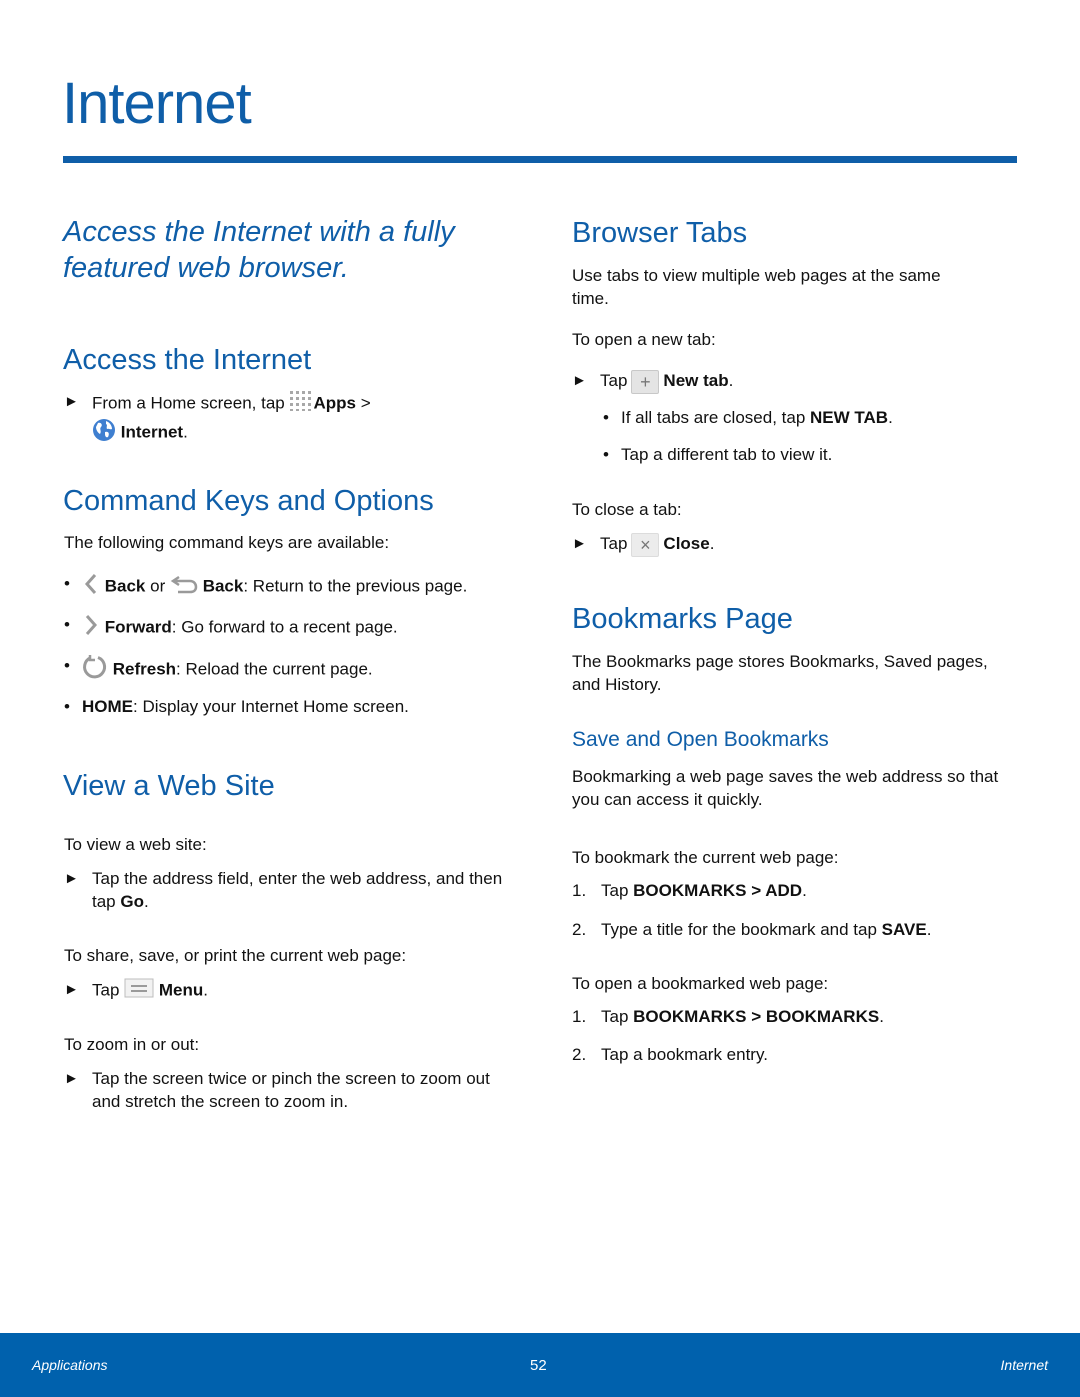 The height and width of the screenshot is (1397, 1080). Describe the element at coordinates (308, 670) in the screenshot. I see `list-item: • Refresh: Reload the current page.` at that location.